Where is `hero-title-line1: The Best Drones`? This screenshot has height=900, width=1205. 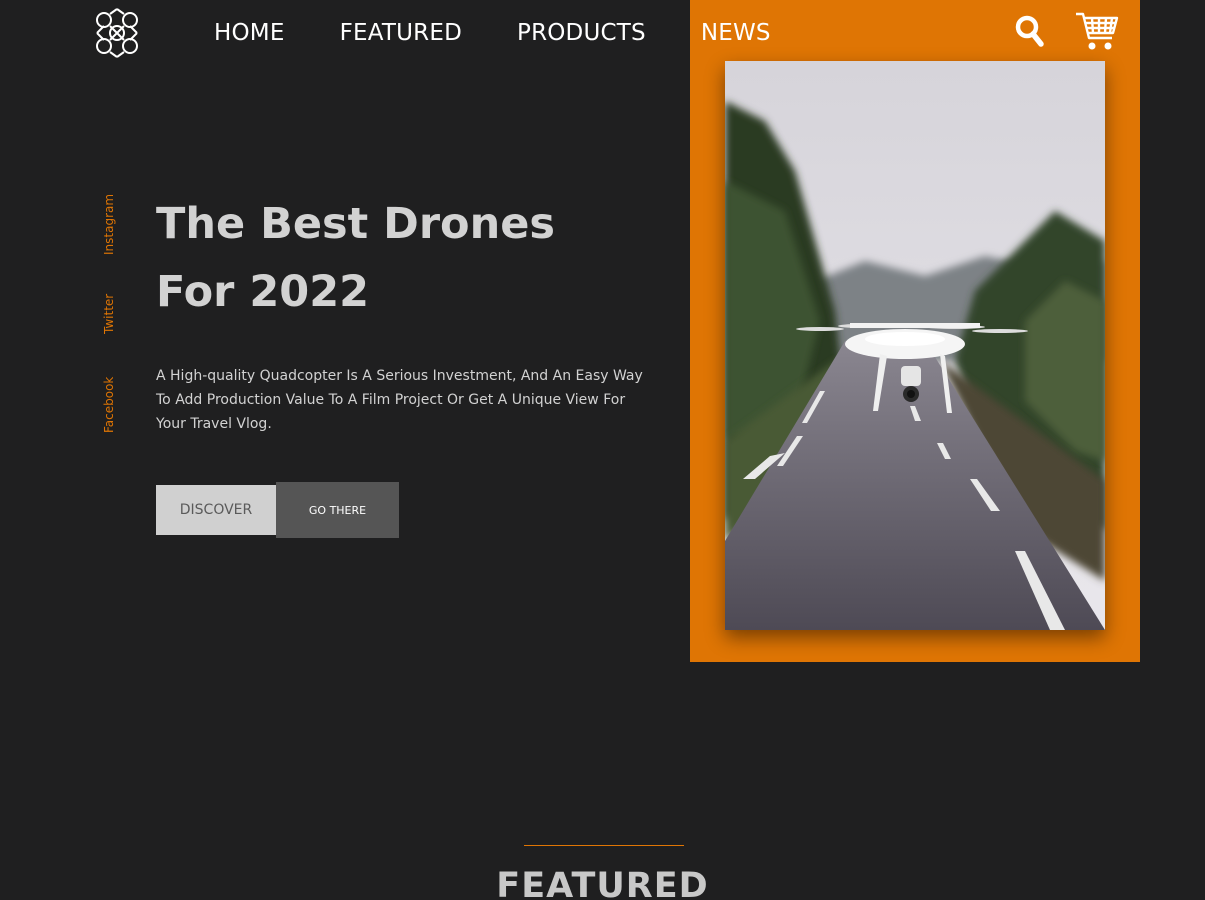
hero-title-line1: The Best Drones is located at coordinates (355, 224).